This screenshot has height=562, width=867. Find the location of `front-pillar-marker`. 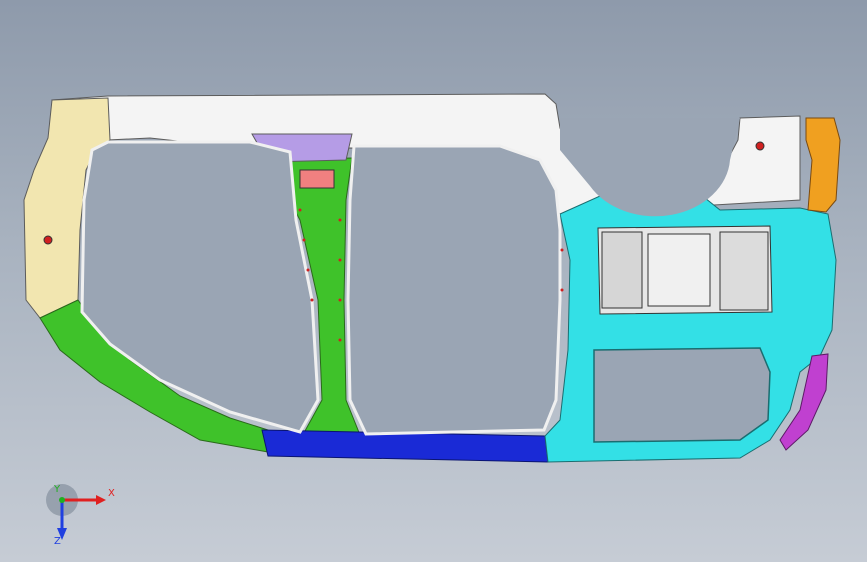

front-pillar-marker is located at coordinates (48, 240).